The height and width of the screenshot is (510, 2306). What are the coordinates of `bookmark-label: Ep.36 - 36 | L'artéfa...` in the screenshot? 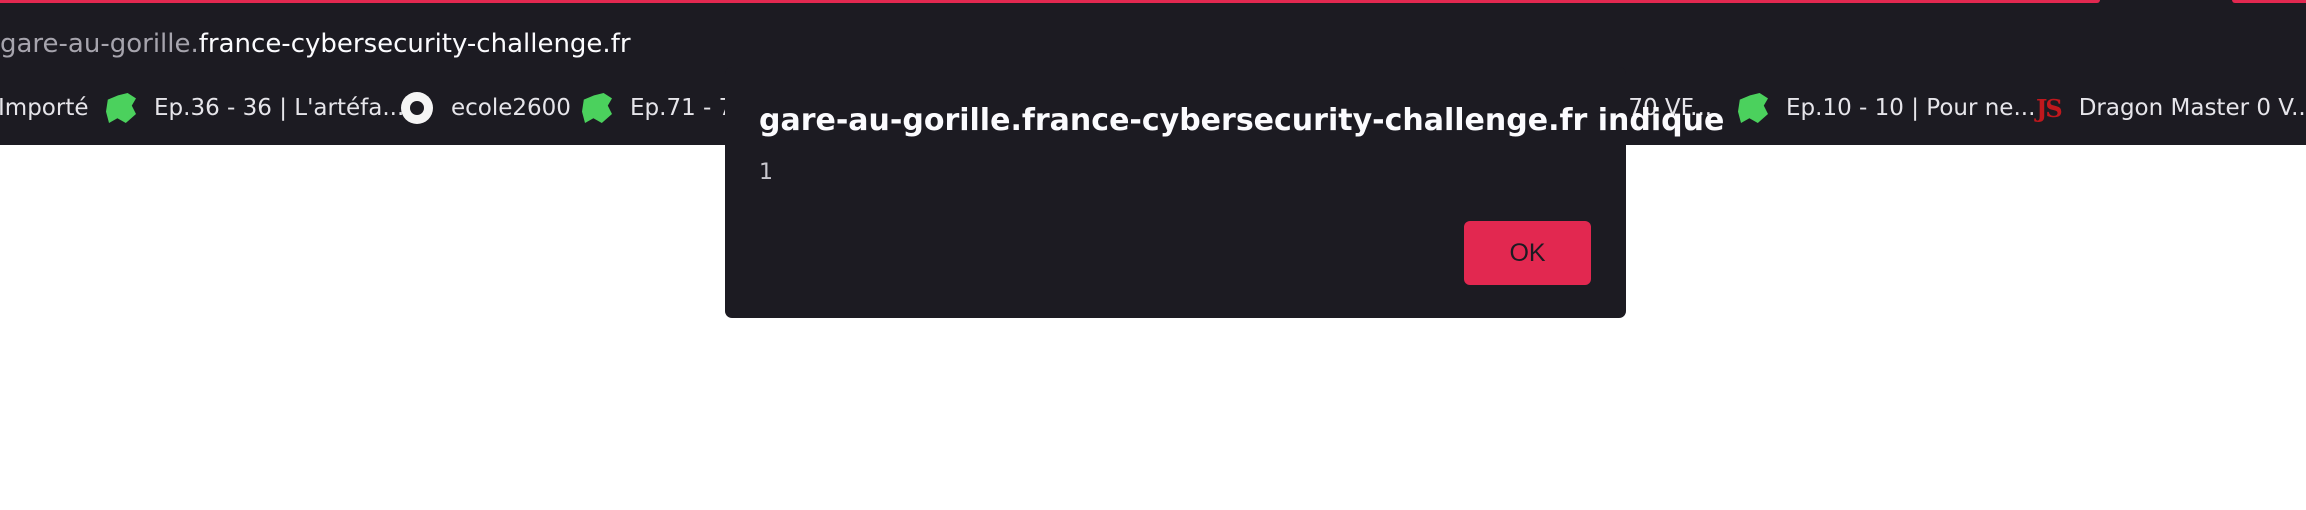 It's located at (279, 108).